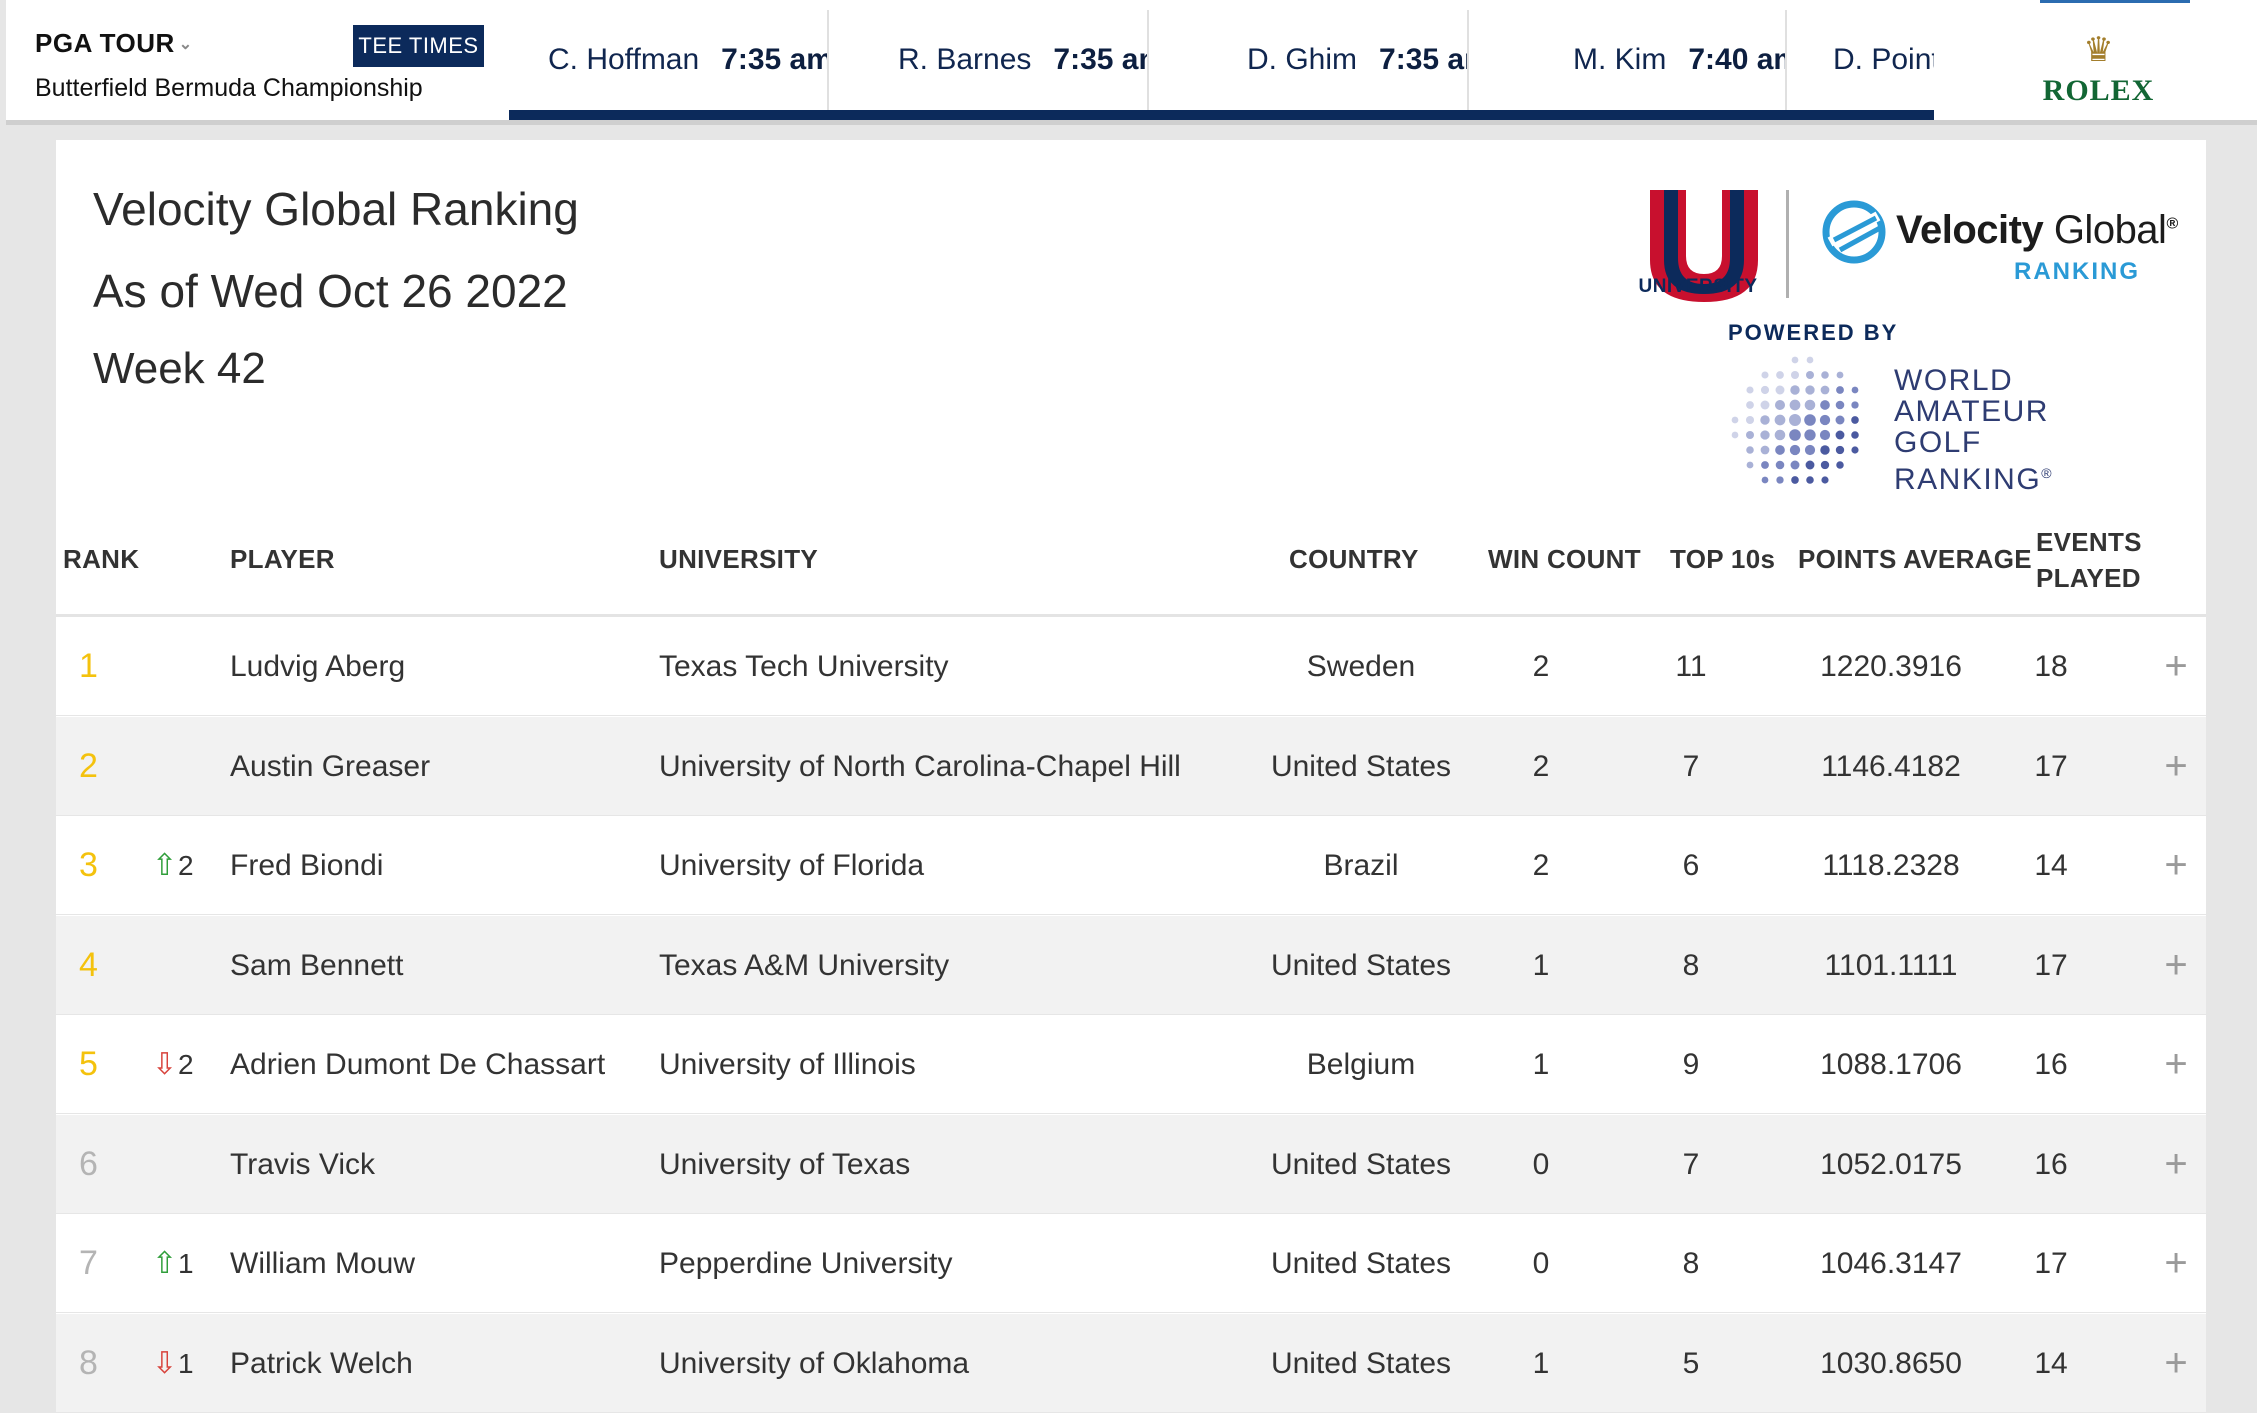 The height and width of the screenshot is (1413, 2257). Describe the element at coordinates (1787, 244) in the screenshot. I see `logo-divider` at that location.